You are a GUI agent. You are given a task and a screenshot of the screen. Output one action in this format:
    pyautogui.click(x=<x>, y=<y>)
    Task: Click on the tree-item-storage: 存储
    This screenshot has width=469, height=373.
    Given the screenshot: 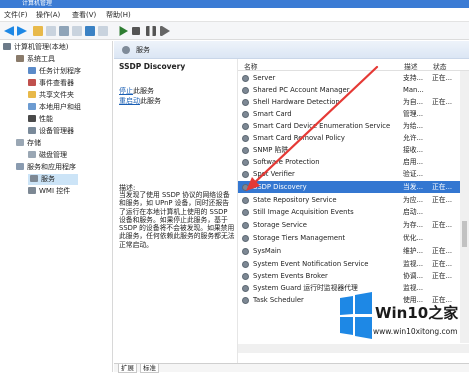 What is the action you would take?
    pyautogui.click(x=28, y=143)
    